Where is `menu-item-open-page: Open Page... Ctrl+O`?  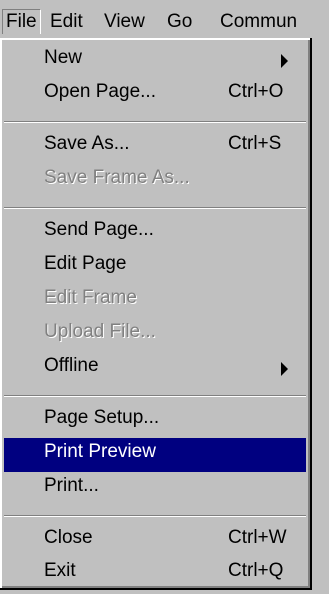 menu-item-open-page: Open Page... Ctrl+O is located at coordinates (155, 95).